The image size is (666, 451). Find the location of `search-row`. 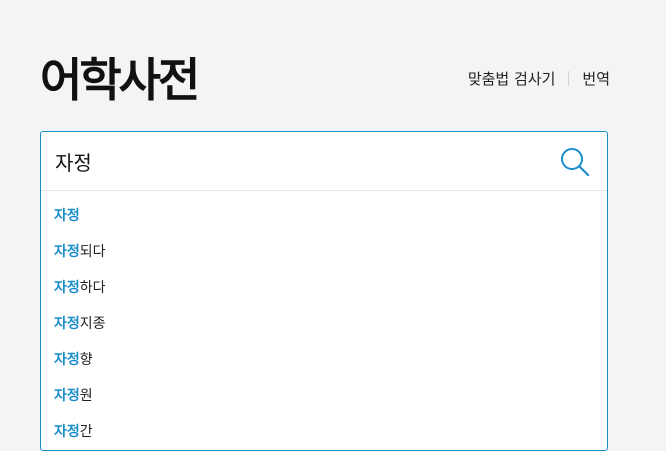

search-row is located at coordinates (324, 161).